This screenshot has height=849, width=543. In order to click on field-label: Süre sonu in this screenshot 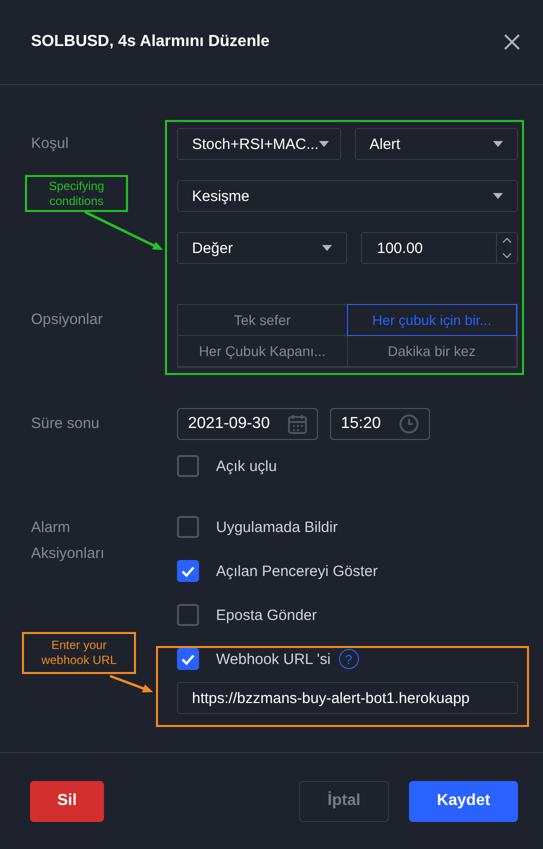, I will do `click(65, 424)`.